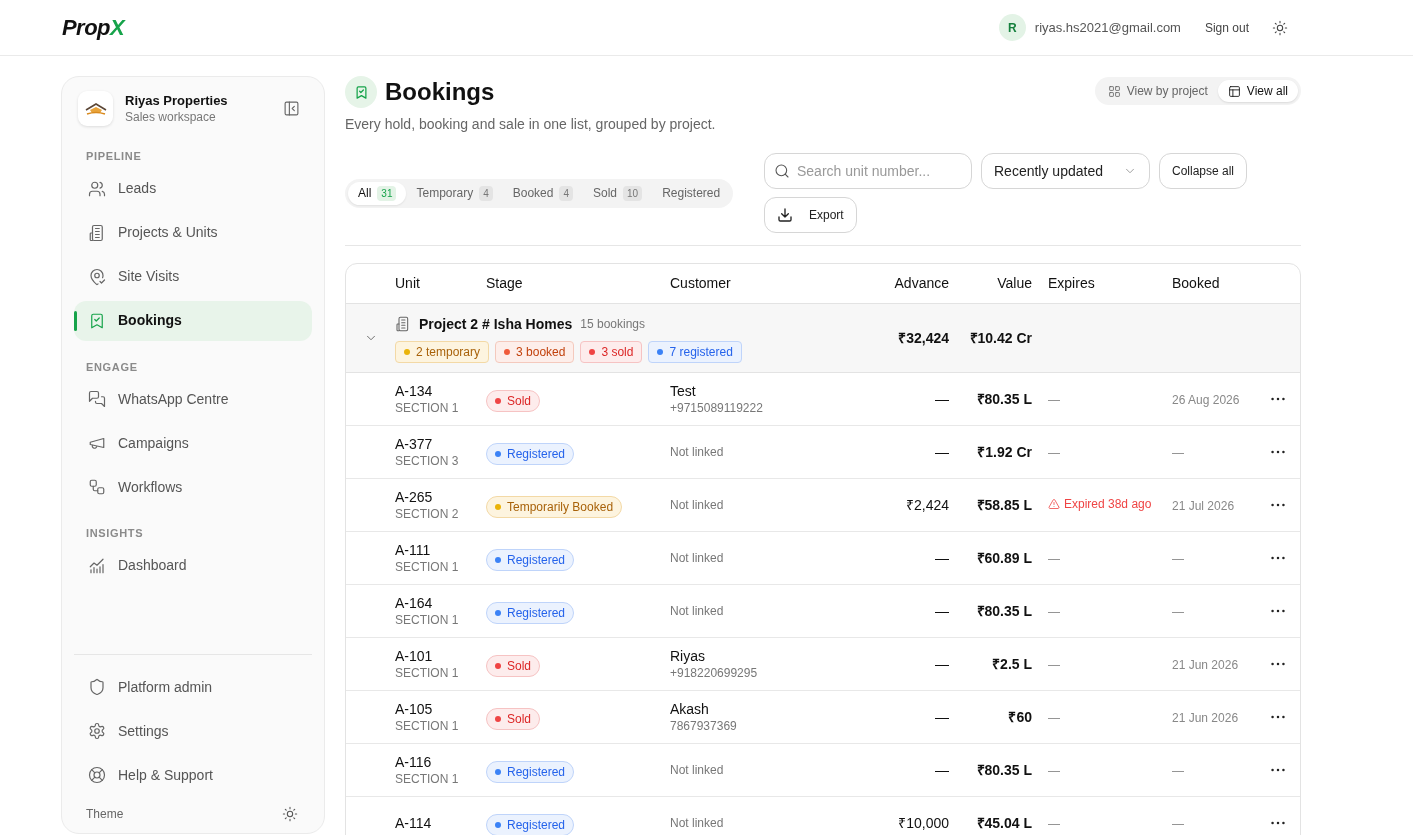  I want to click on page-title: Bookings, so click(440, 92).